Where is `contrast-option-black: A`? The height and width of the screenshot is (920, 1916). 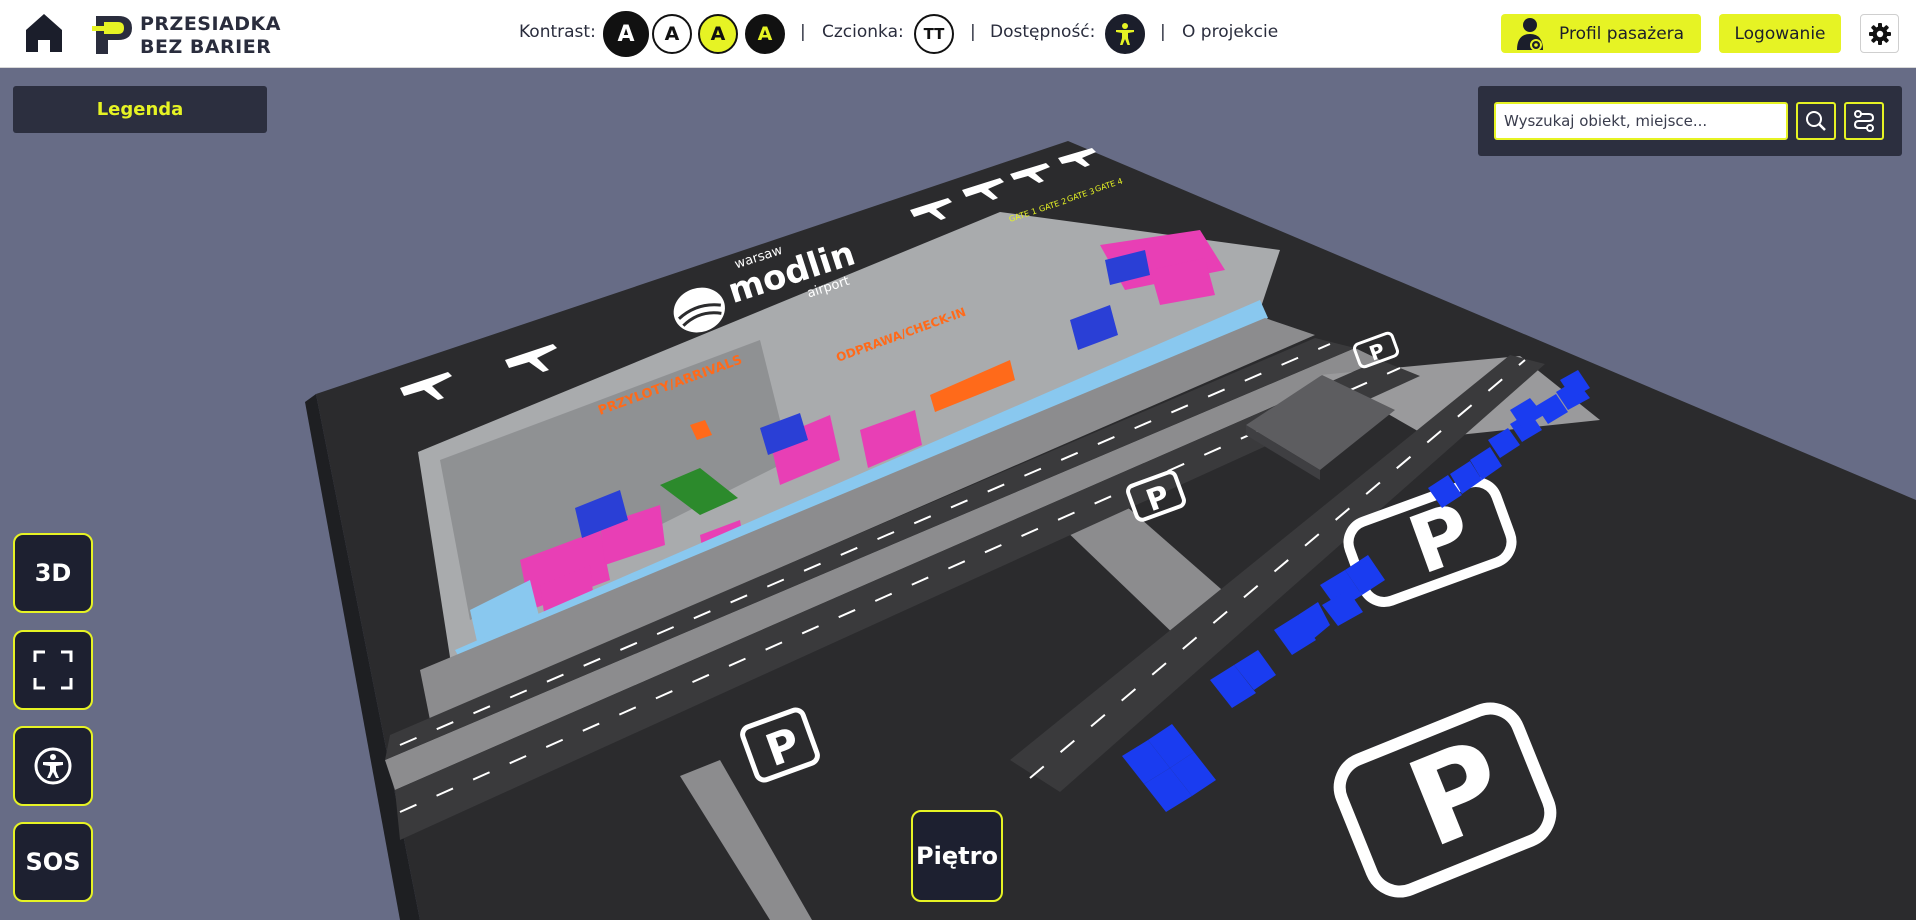 contrast-option-black: A is located at coordinates (626, 34).